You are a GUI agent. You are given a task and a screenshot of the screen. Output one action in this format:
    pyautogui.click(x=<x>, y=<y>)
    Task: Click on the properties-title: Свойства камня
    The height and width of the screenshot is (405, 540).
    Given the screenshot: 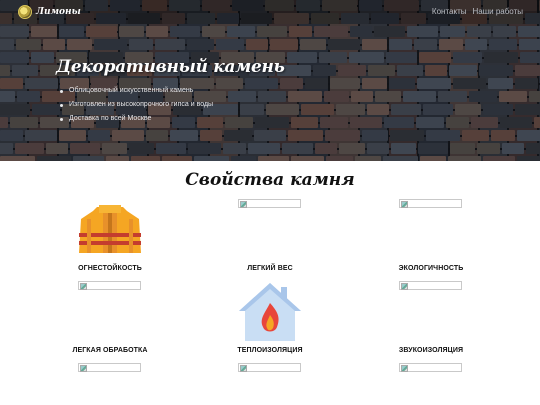 What is the action you would take?
    pyautogui.click(x=270, y=180)
    